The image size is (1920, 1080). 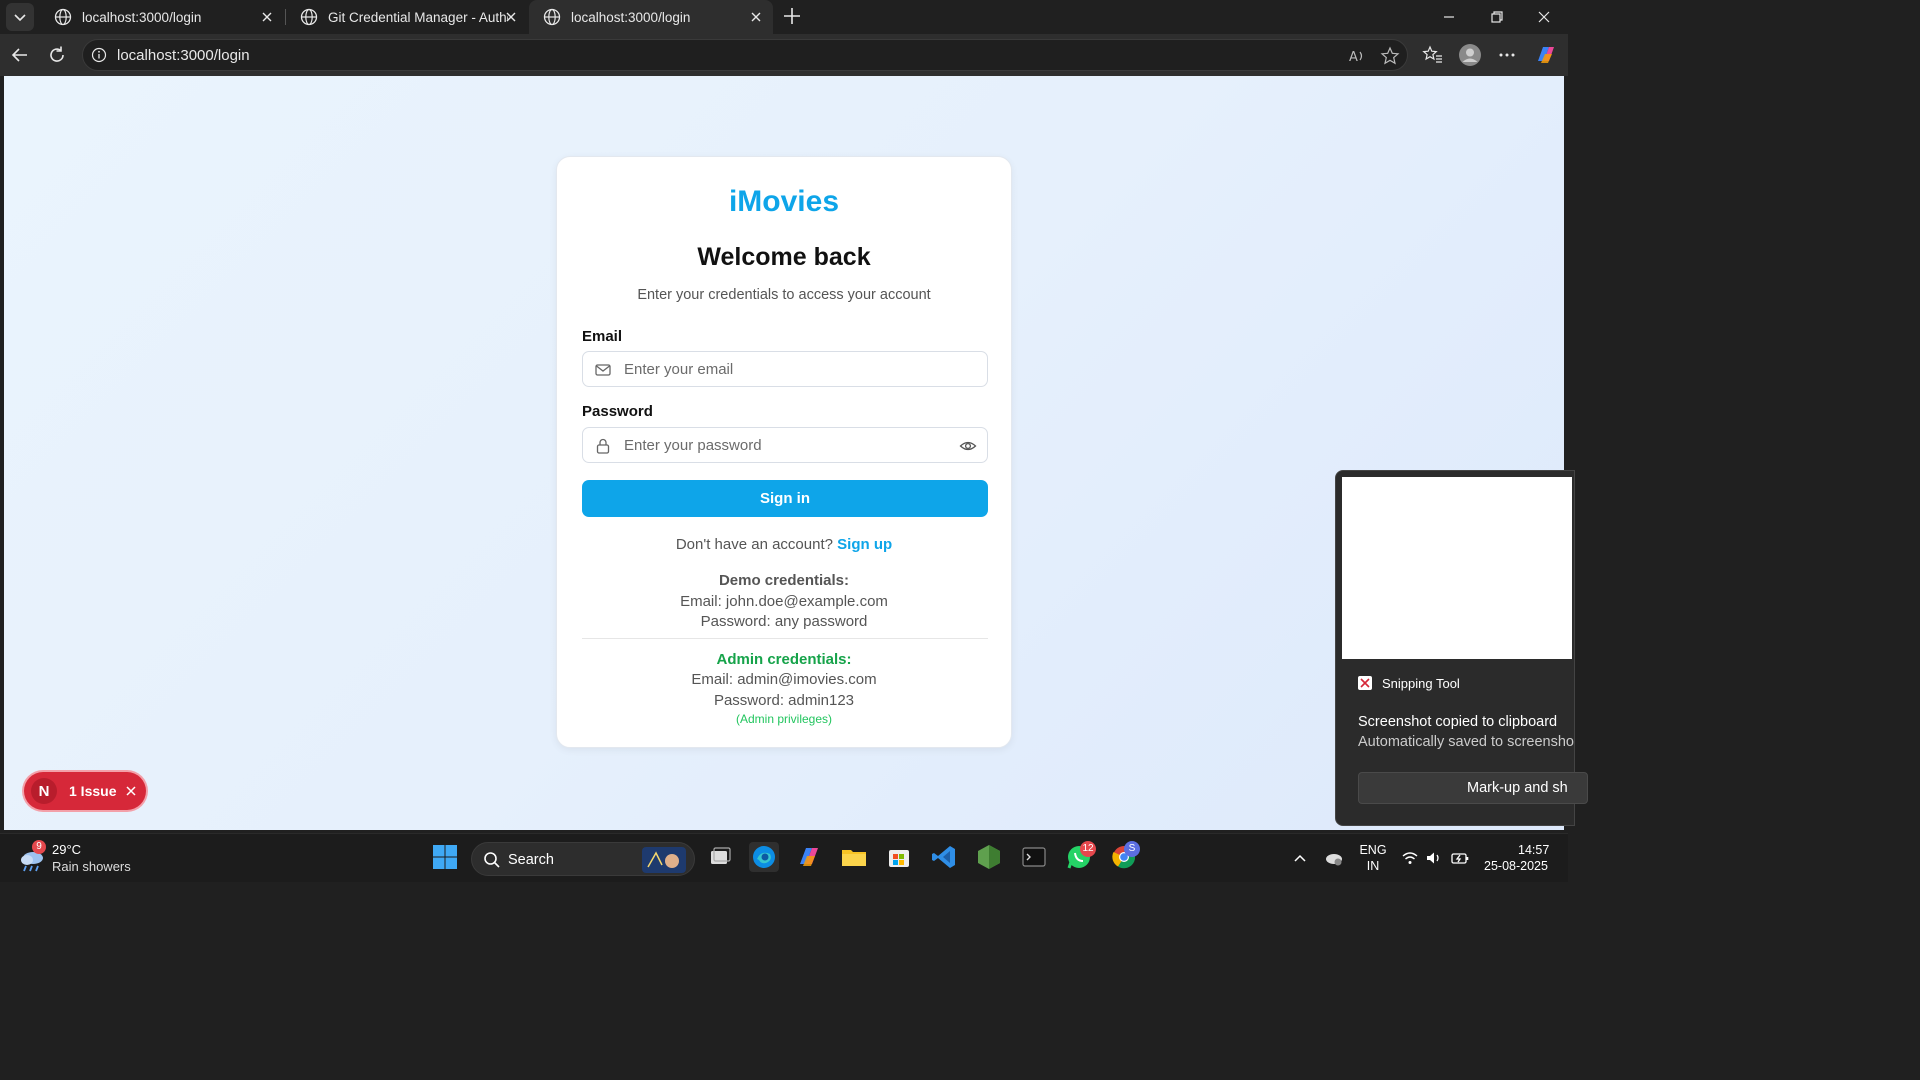 What do you see at coordinates (784, 202) in the screenshot?
I see `brand-logo: iMovies` at bounding box center [784, 202].